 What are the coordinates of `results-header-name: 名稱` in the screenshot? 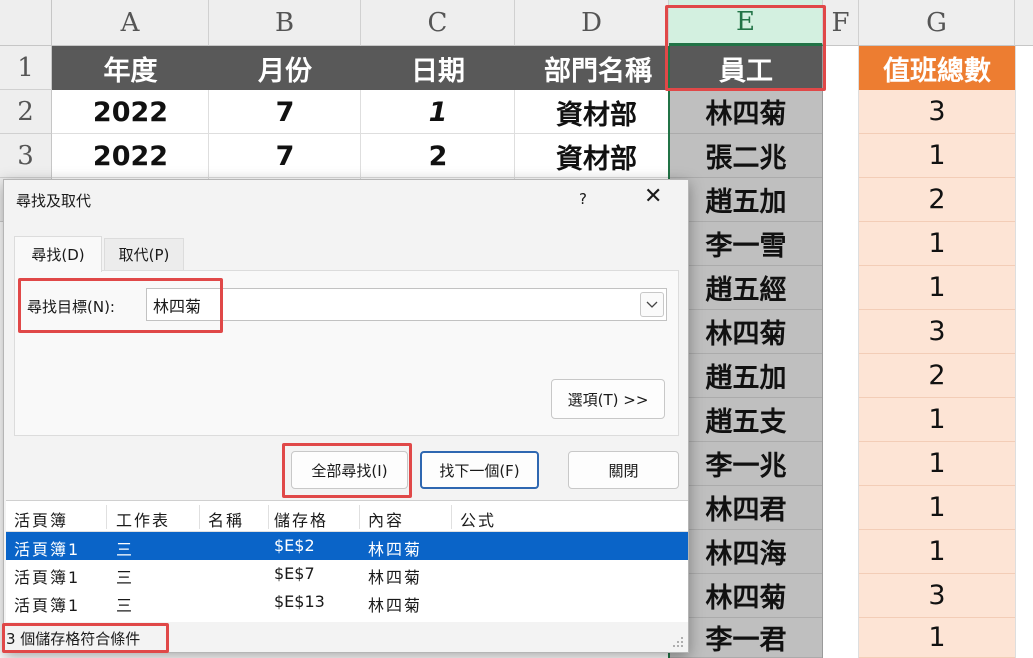 It's located at (226, 519).